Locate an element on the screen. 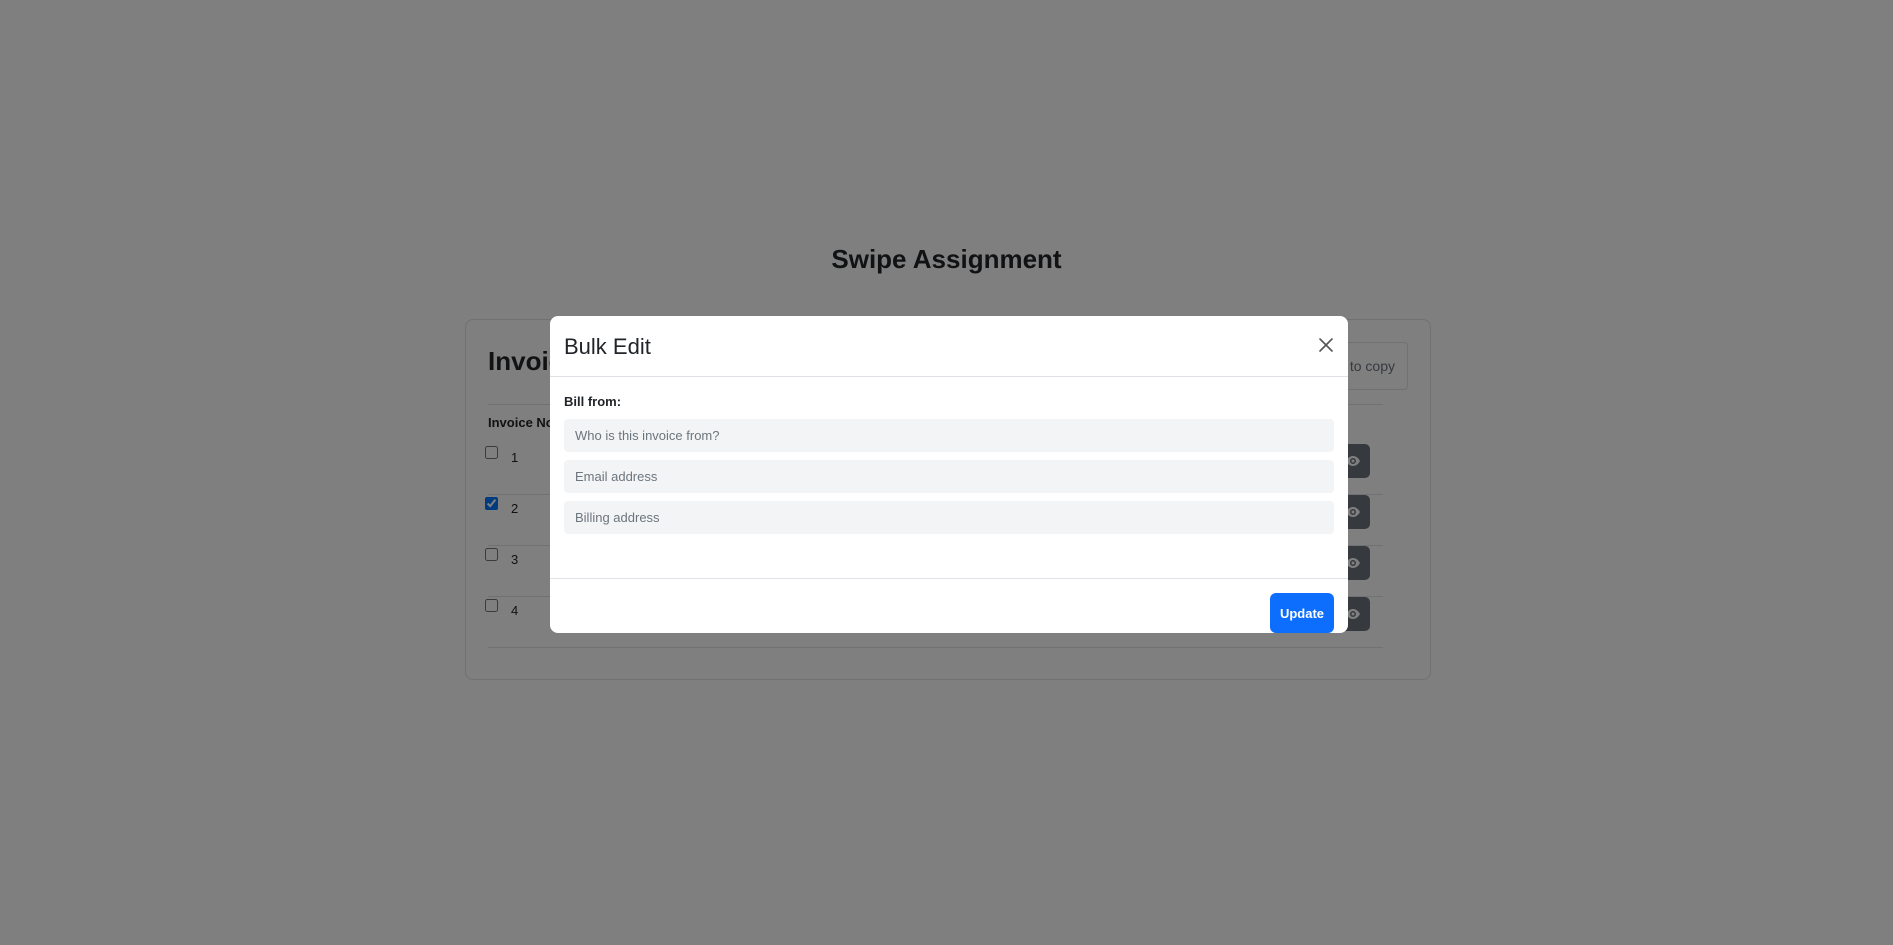 This screenshot has height=945, width=1893. modal-body: Bill from: is located at coordinates (949, 478).